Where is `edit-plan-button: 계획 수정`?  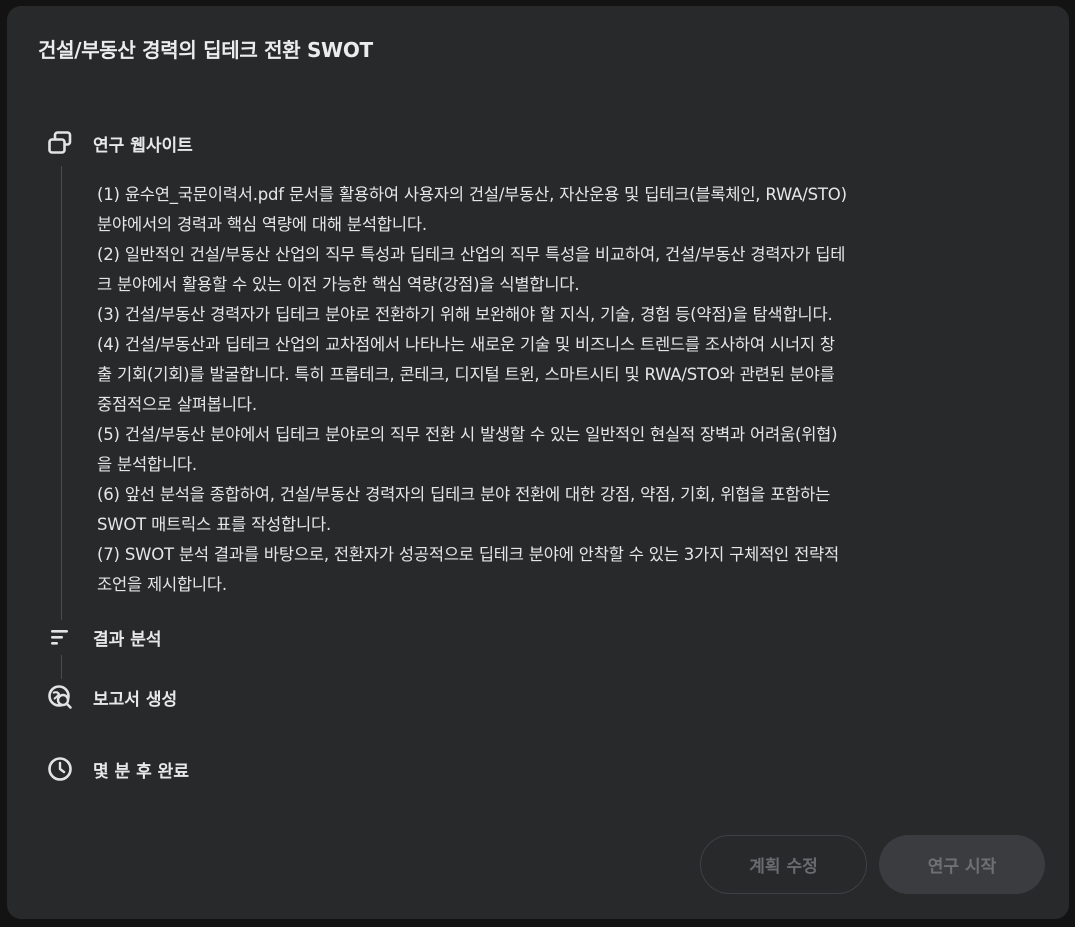
edit-plan-button: 계획 수정 is located at coordinates (783, 864).